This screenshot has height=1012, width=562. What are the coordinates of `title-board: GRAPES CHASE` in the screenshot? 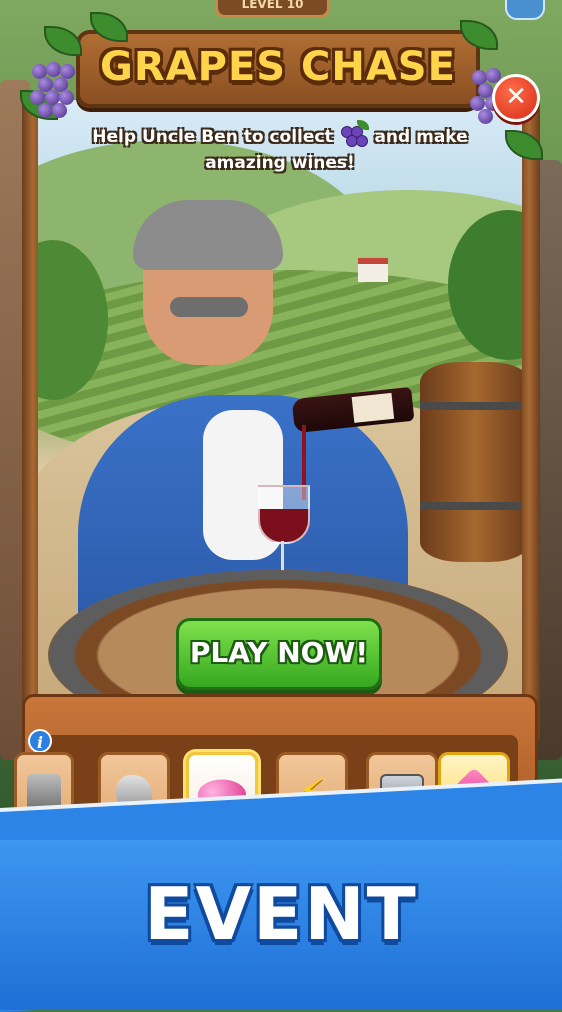 It's located at (278, 69).